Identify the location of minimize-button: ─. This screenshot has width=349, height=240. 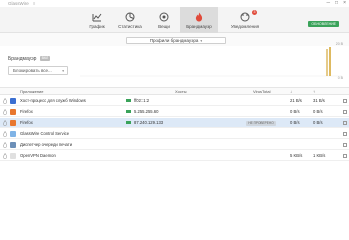
(329, 3).